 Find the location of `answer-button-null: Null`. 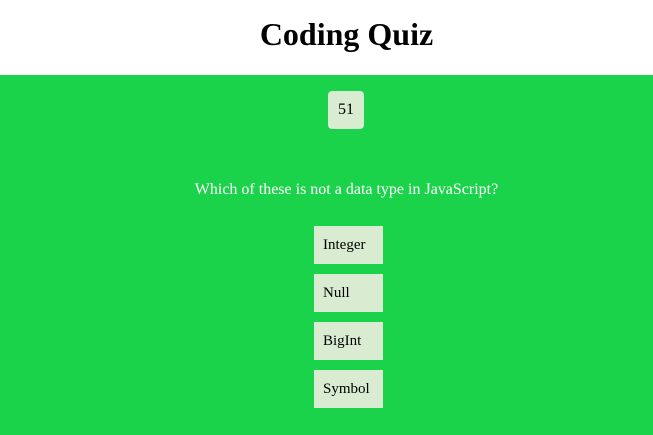

answer-button-null: Null is located at coordinates (348, 293).